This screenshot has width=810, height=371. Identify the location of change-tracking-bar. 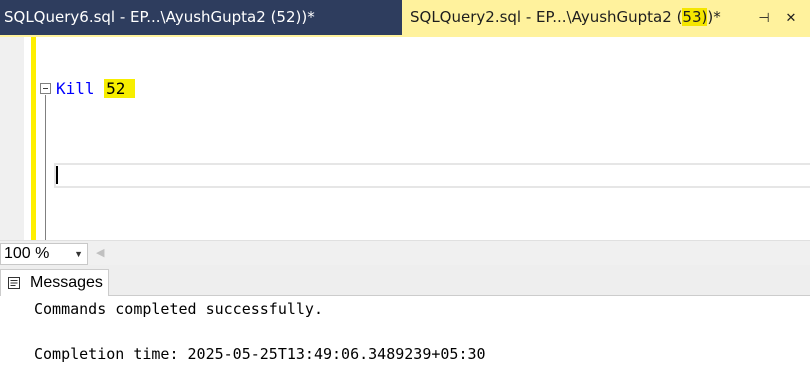
(33, 138).